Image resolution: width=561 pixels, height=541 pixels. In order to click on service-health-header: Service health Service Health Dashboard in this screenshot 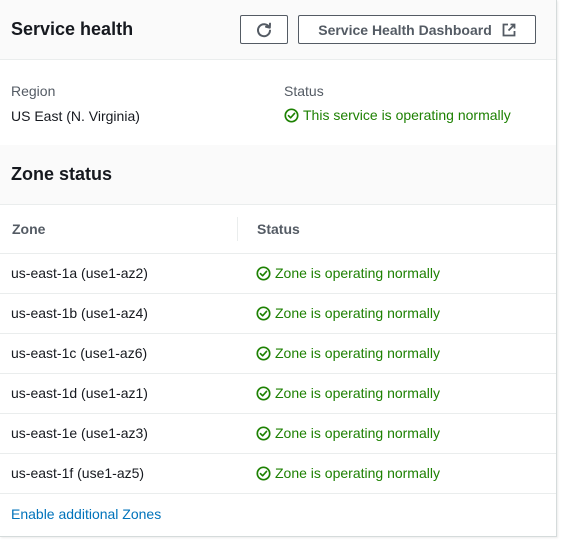, I will do `click(278, 30)`.